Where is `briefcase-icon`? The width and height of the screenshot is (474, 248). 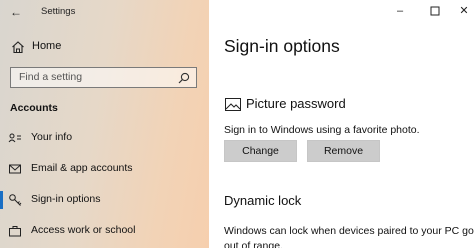
briefcase-icon is located at coordinates (15, 231).